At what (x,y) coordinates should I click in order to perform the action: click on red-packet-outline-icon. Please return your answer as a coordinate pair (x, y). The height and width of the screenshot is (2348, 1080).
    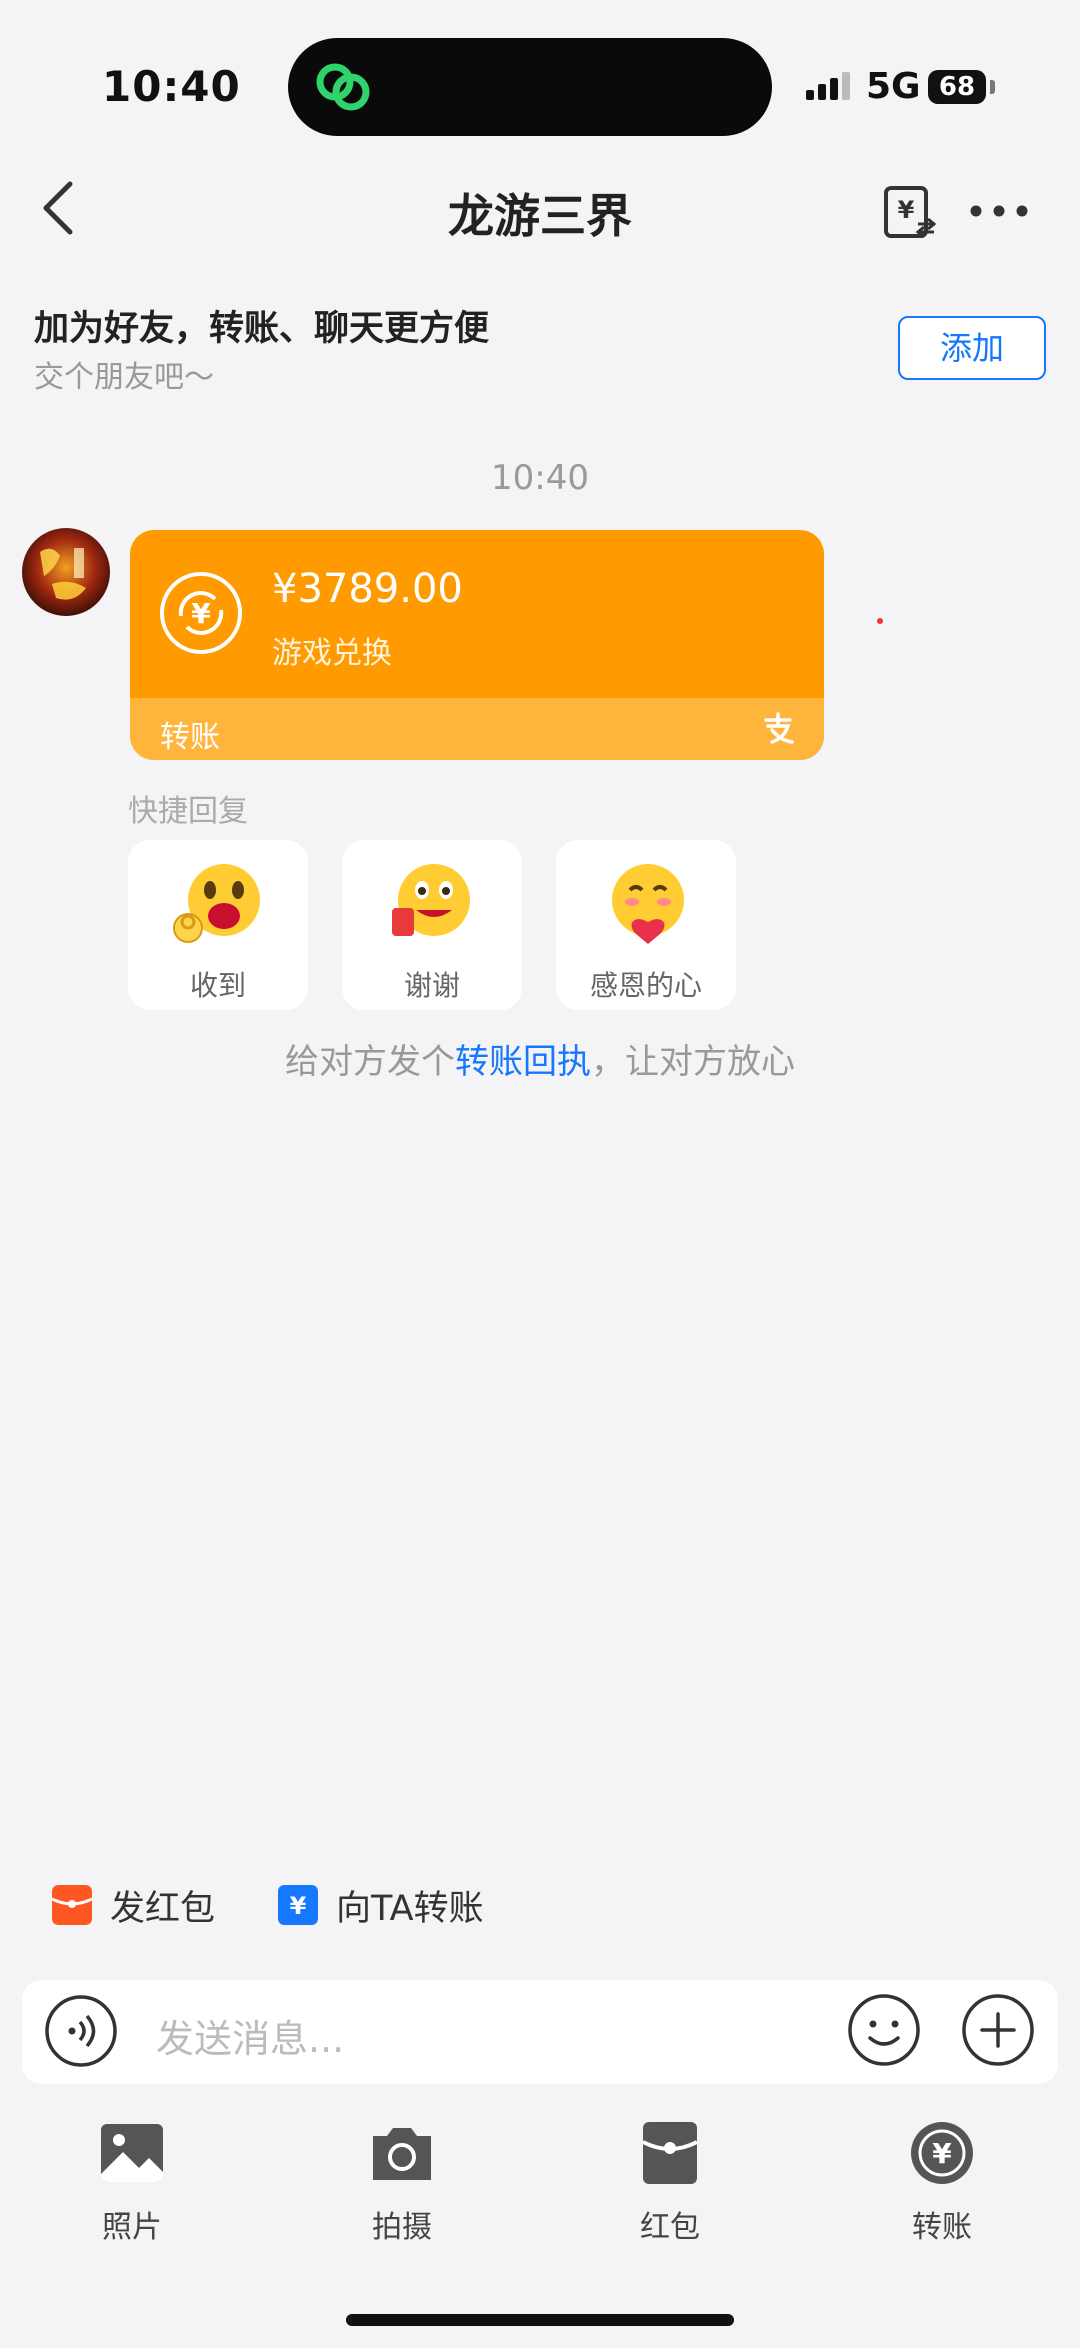
    Looking at the image, I should click on (670, 2153).